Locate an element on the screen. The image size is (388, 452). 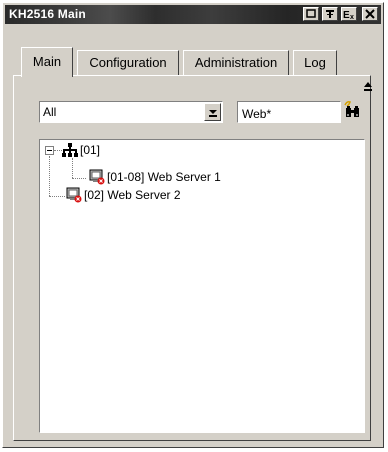
binoculars-icon is located at coordinates (351, 109).